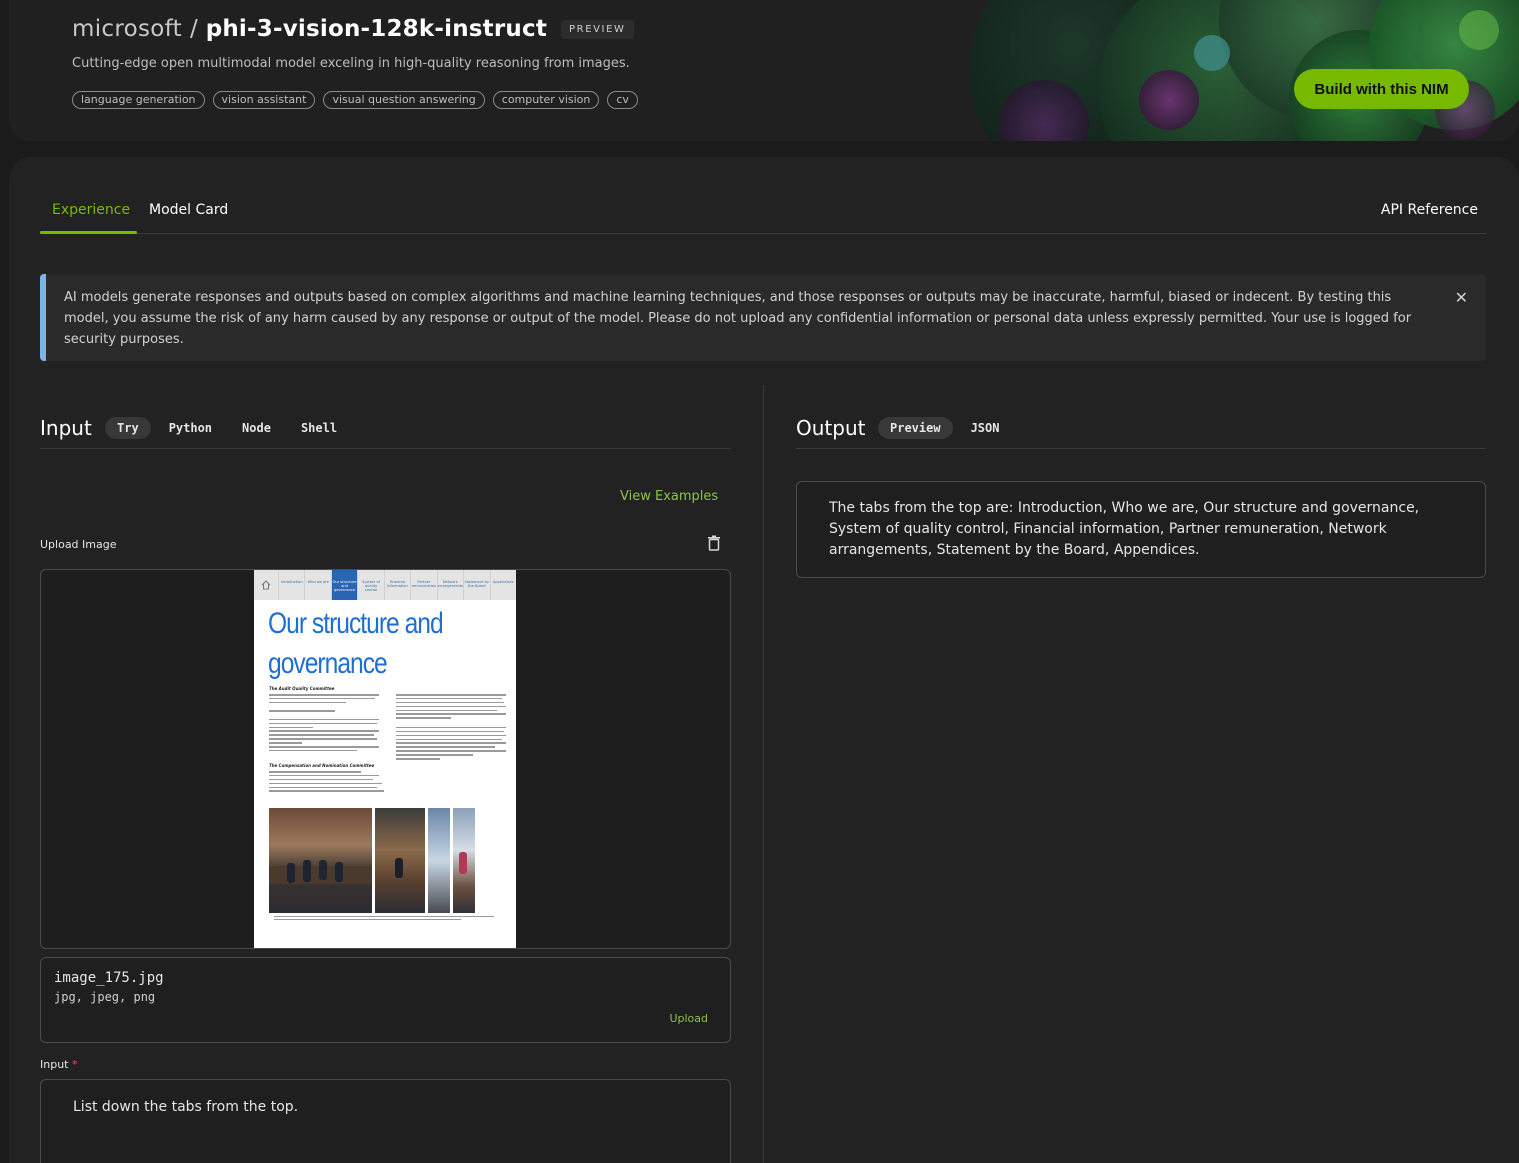 The height and width of the screenshot is (1163, 1519). What do you see at coordinates (714, 543) in the screenshot?
I see `trash-icon` at bounding box center [714, 543].